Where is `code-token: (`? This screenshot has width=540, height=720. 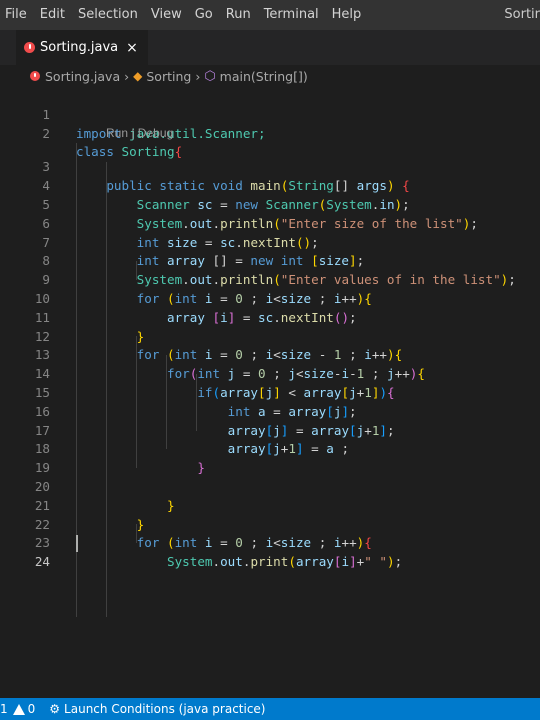 code-token: ( is located at coordinates (292, 562).